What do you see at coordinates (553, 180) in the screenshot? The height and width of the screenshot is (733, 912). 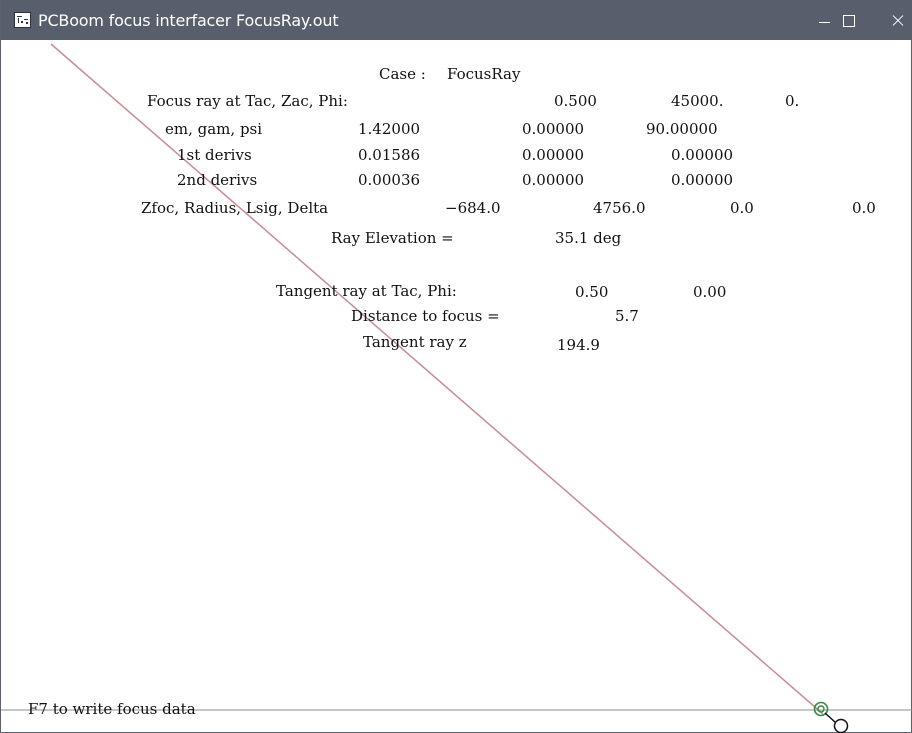 I see `second-deriv-2: 0.00000` at bounding box center [553, 180].